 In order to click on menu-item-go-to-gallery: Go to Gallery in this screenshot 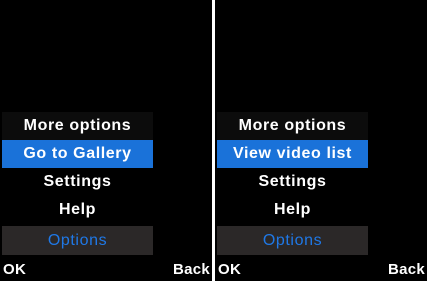, I will do `click(77, 154)`.